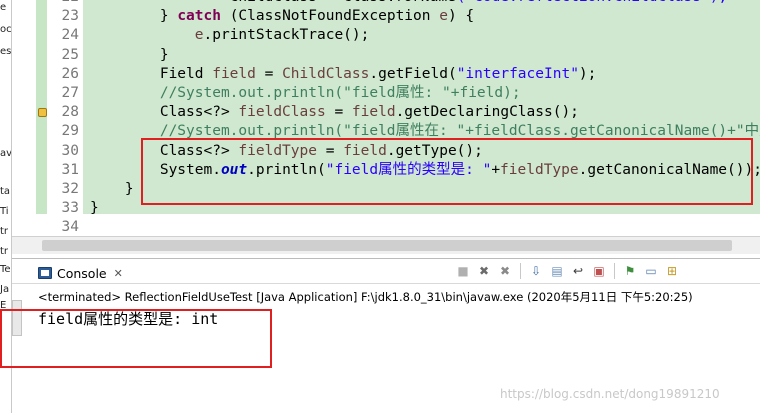 The width and height of the screenshot is (760, 413). I want to click on code-line: 23 } catch (ClassNotFoundException e) {, so click(386, 16).